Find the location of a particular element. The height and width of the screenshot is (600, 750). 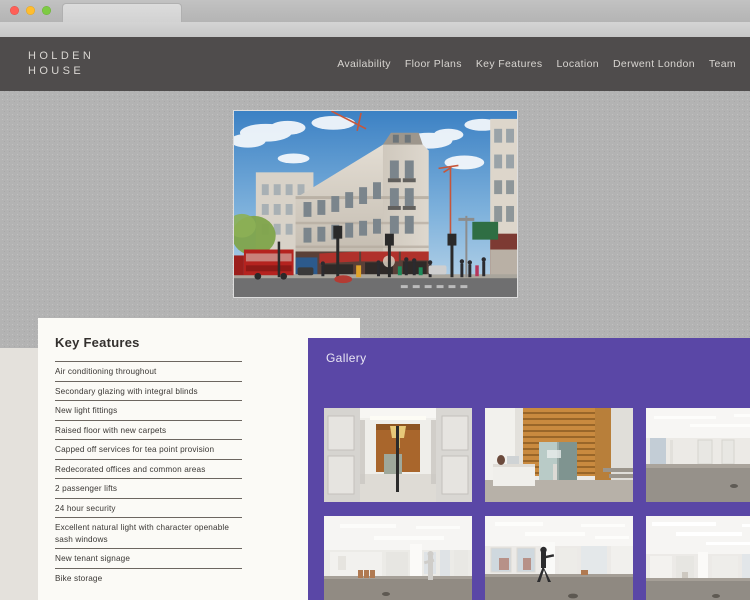

key-feature-item: Raised floor with new carpets is located at coordinates (148, 429).